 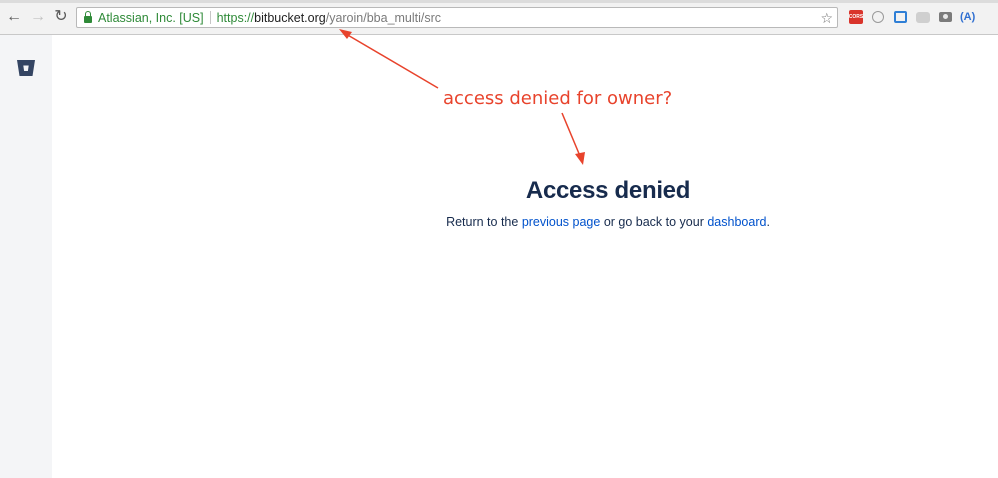 What do you see at coordinates (561, 222) in the screenshot?
I see `previous-page-link: previous page` at bounding box center [561, 222].